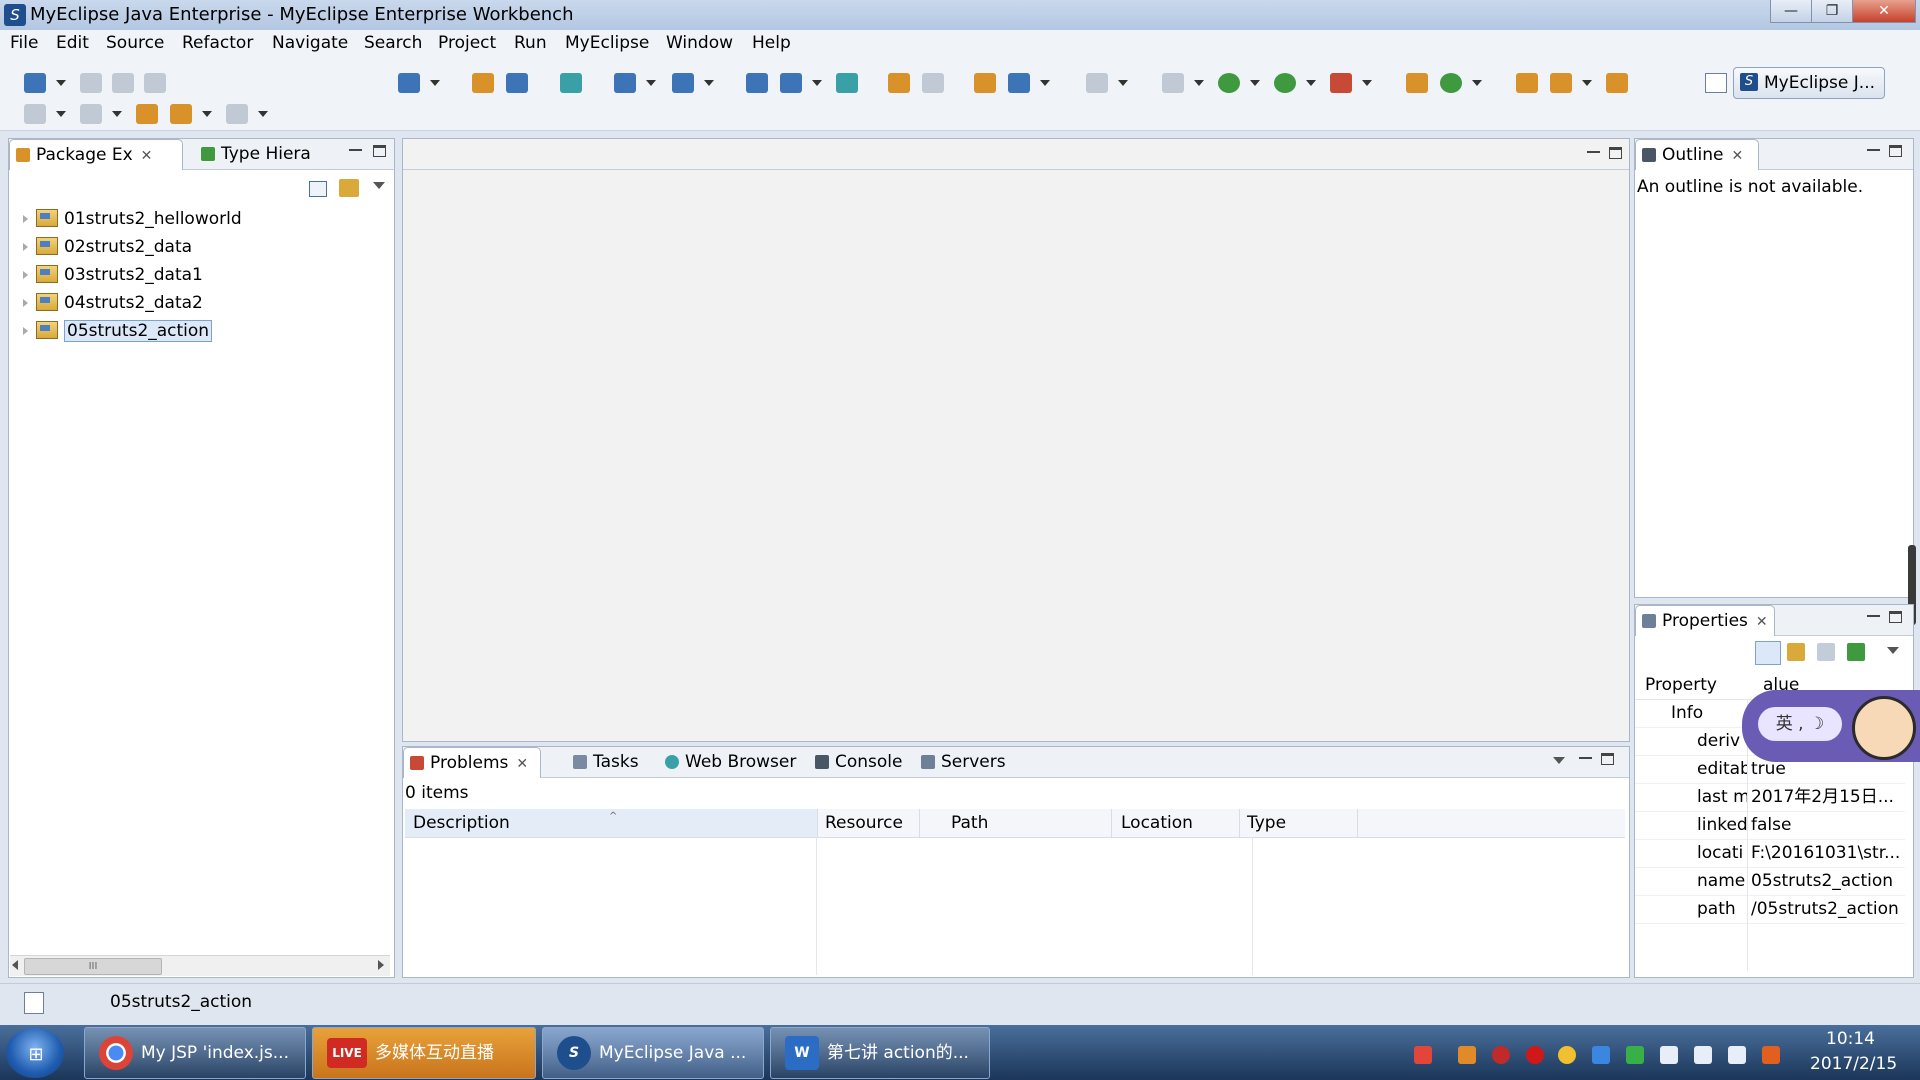 The image size is (1920, 1080). What do you see at coordinates (699, 43) in the screenshot?
I see `menu-window: Window` at bounding box center [699, 43].